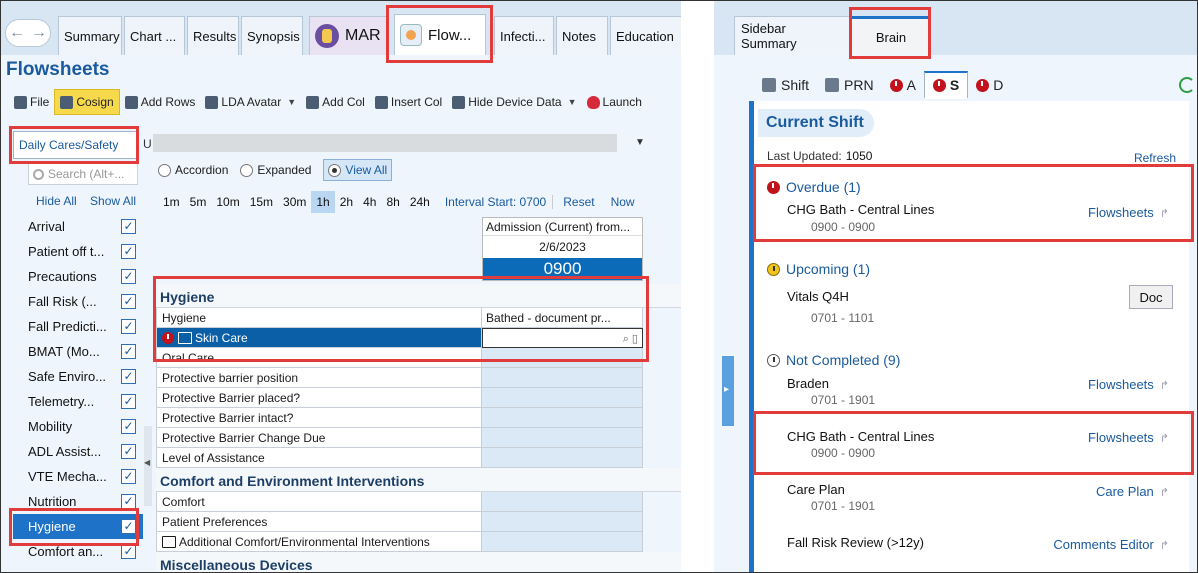 Image resolution: width=1198 pixels, height=573 pixels. What do you see at coordinates (418, 522) in the screenshot?
I see `table-row: Patient Preferences` at bounding box center [418, 522].